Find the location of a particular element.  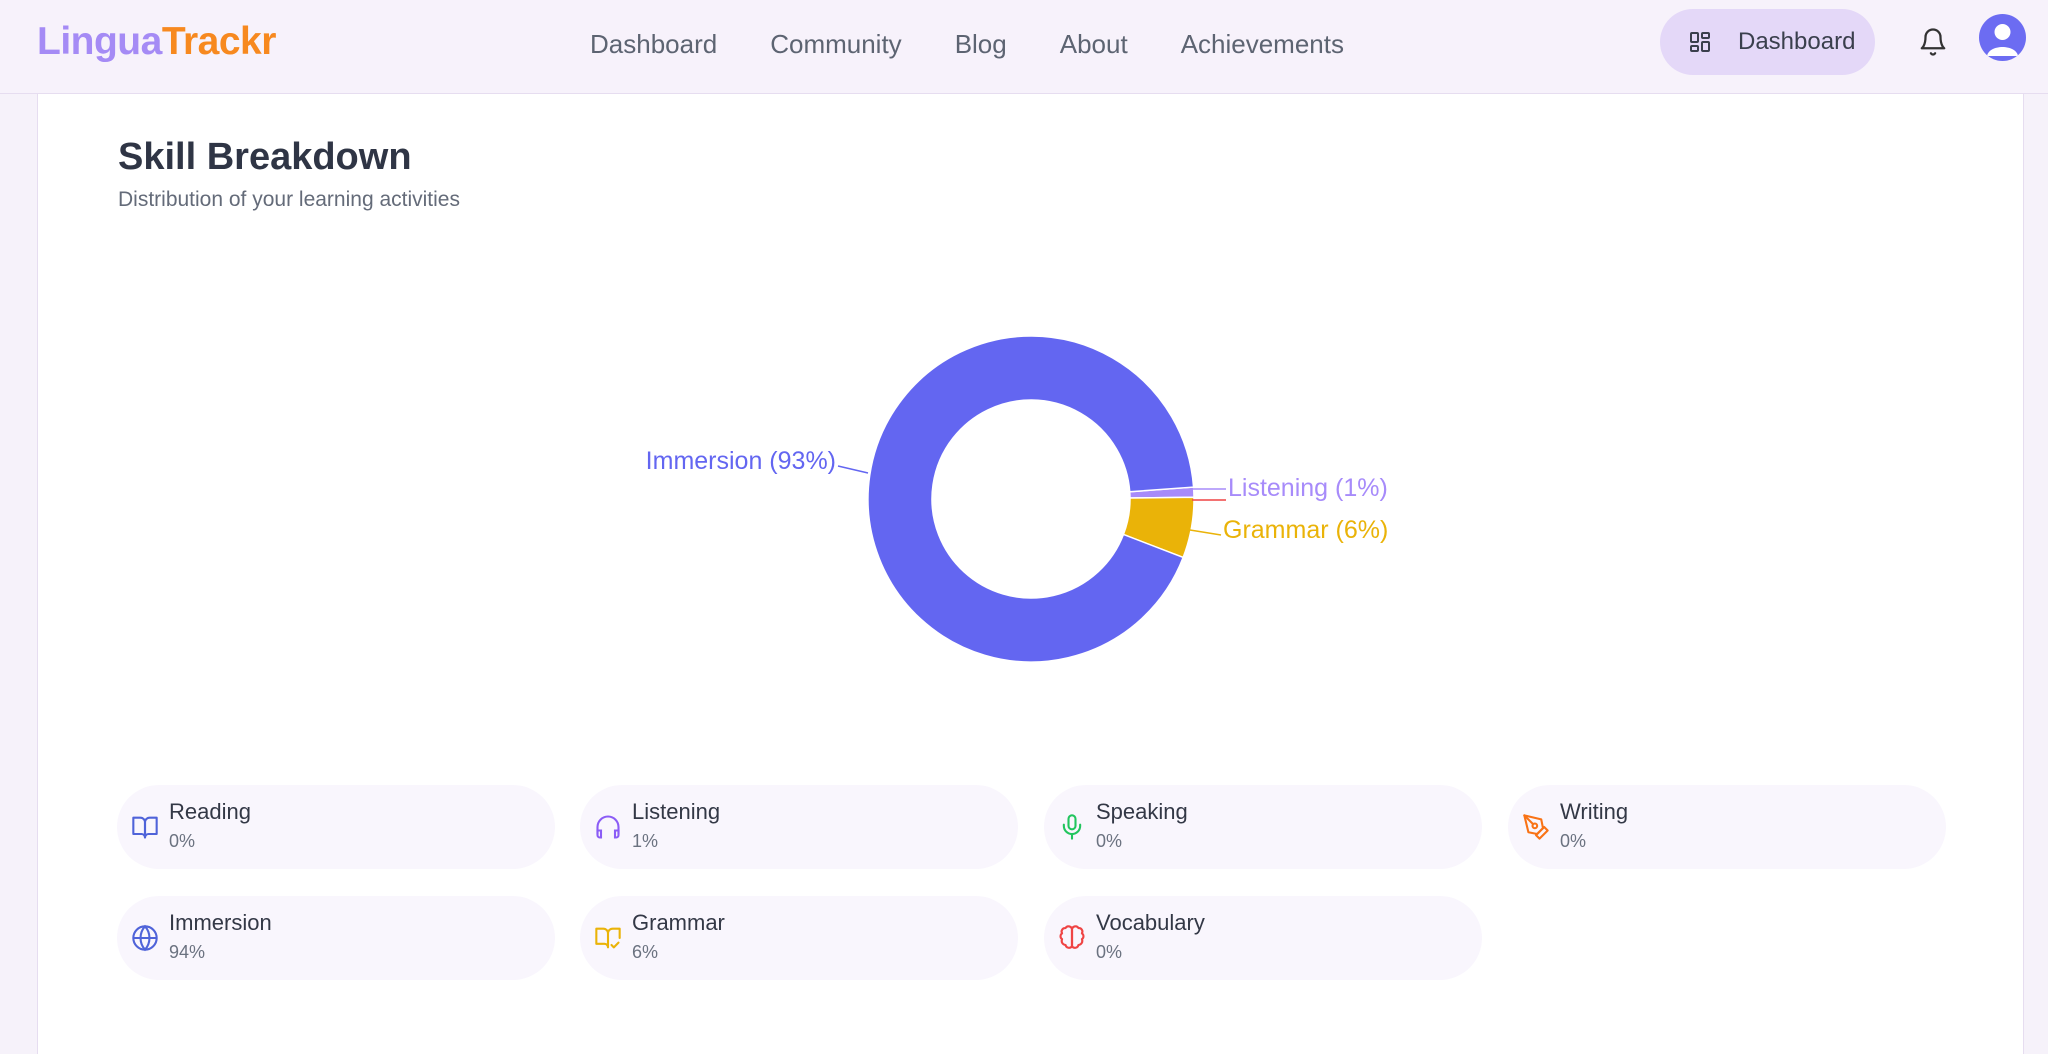

grammar-book-icon is located at coordinates (608, 938).